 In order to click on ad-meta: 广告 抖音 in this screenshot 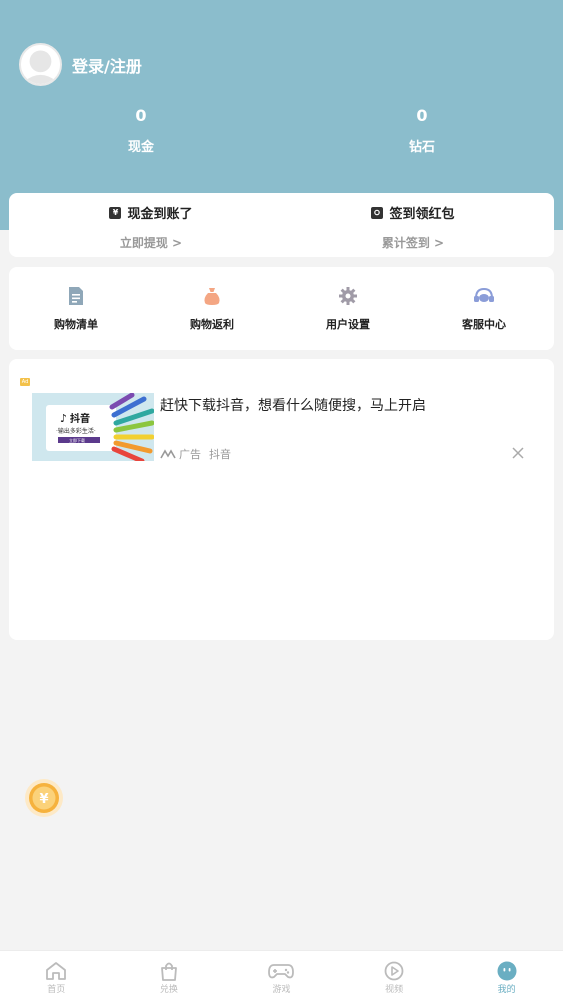, I will do `click(199, 454)`.